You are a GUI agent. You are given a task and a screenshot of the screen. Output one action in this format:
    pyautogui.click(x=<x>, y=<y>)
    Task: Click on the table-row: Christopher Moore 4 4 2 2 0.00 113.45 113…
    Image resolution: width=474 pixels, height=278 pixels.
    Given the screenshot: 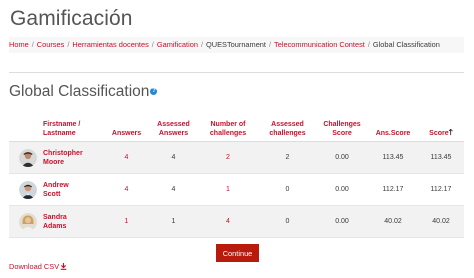 What is the action you would take?
    pyautogui.click(x=236, y=157)
    